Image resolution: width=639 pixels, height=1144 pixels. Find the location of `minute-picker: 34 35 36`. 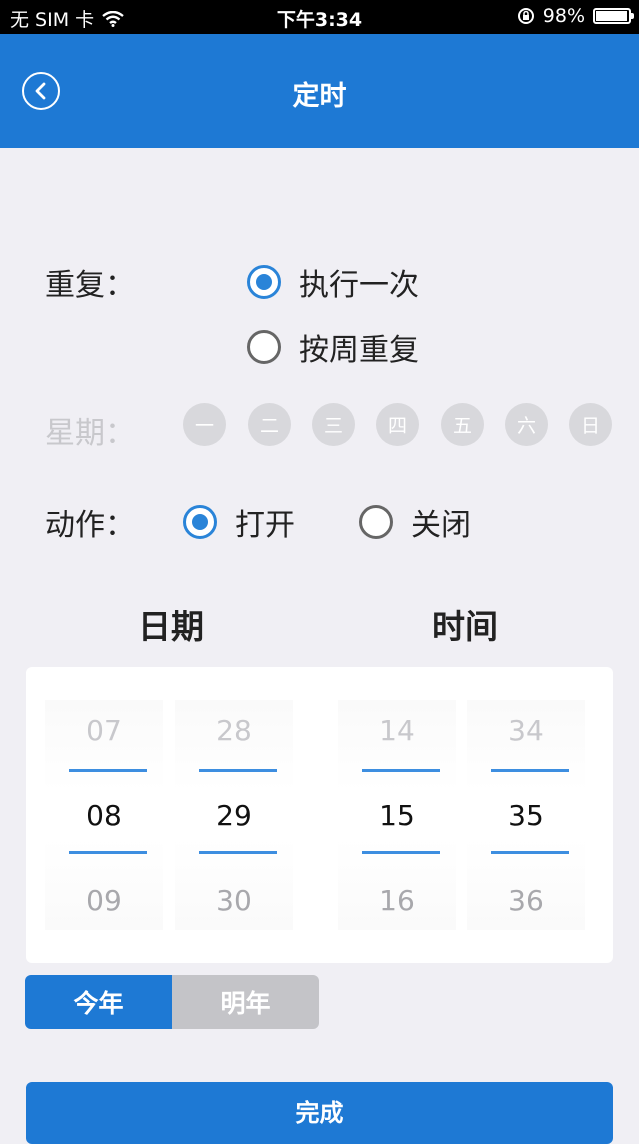

minute-picker: 34 35 36 is located at coordinates (526, 815).